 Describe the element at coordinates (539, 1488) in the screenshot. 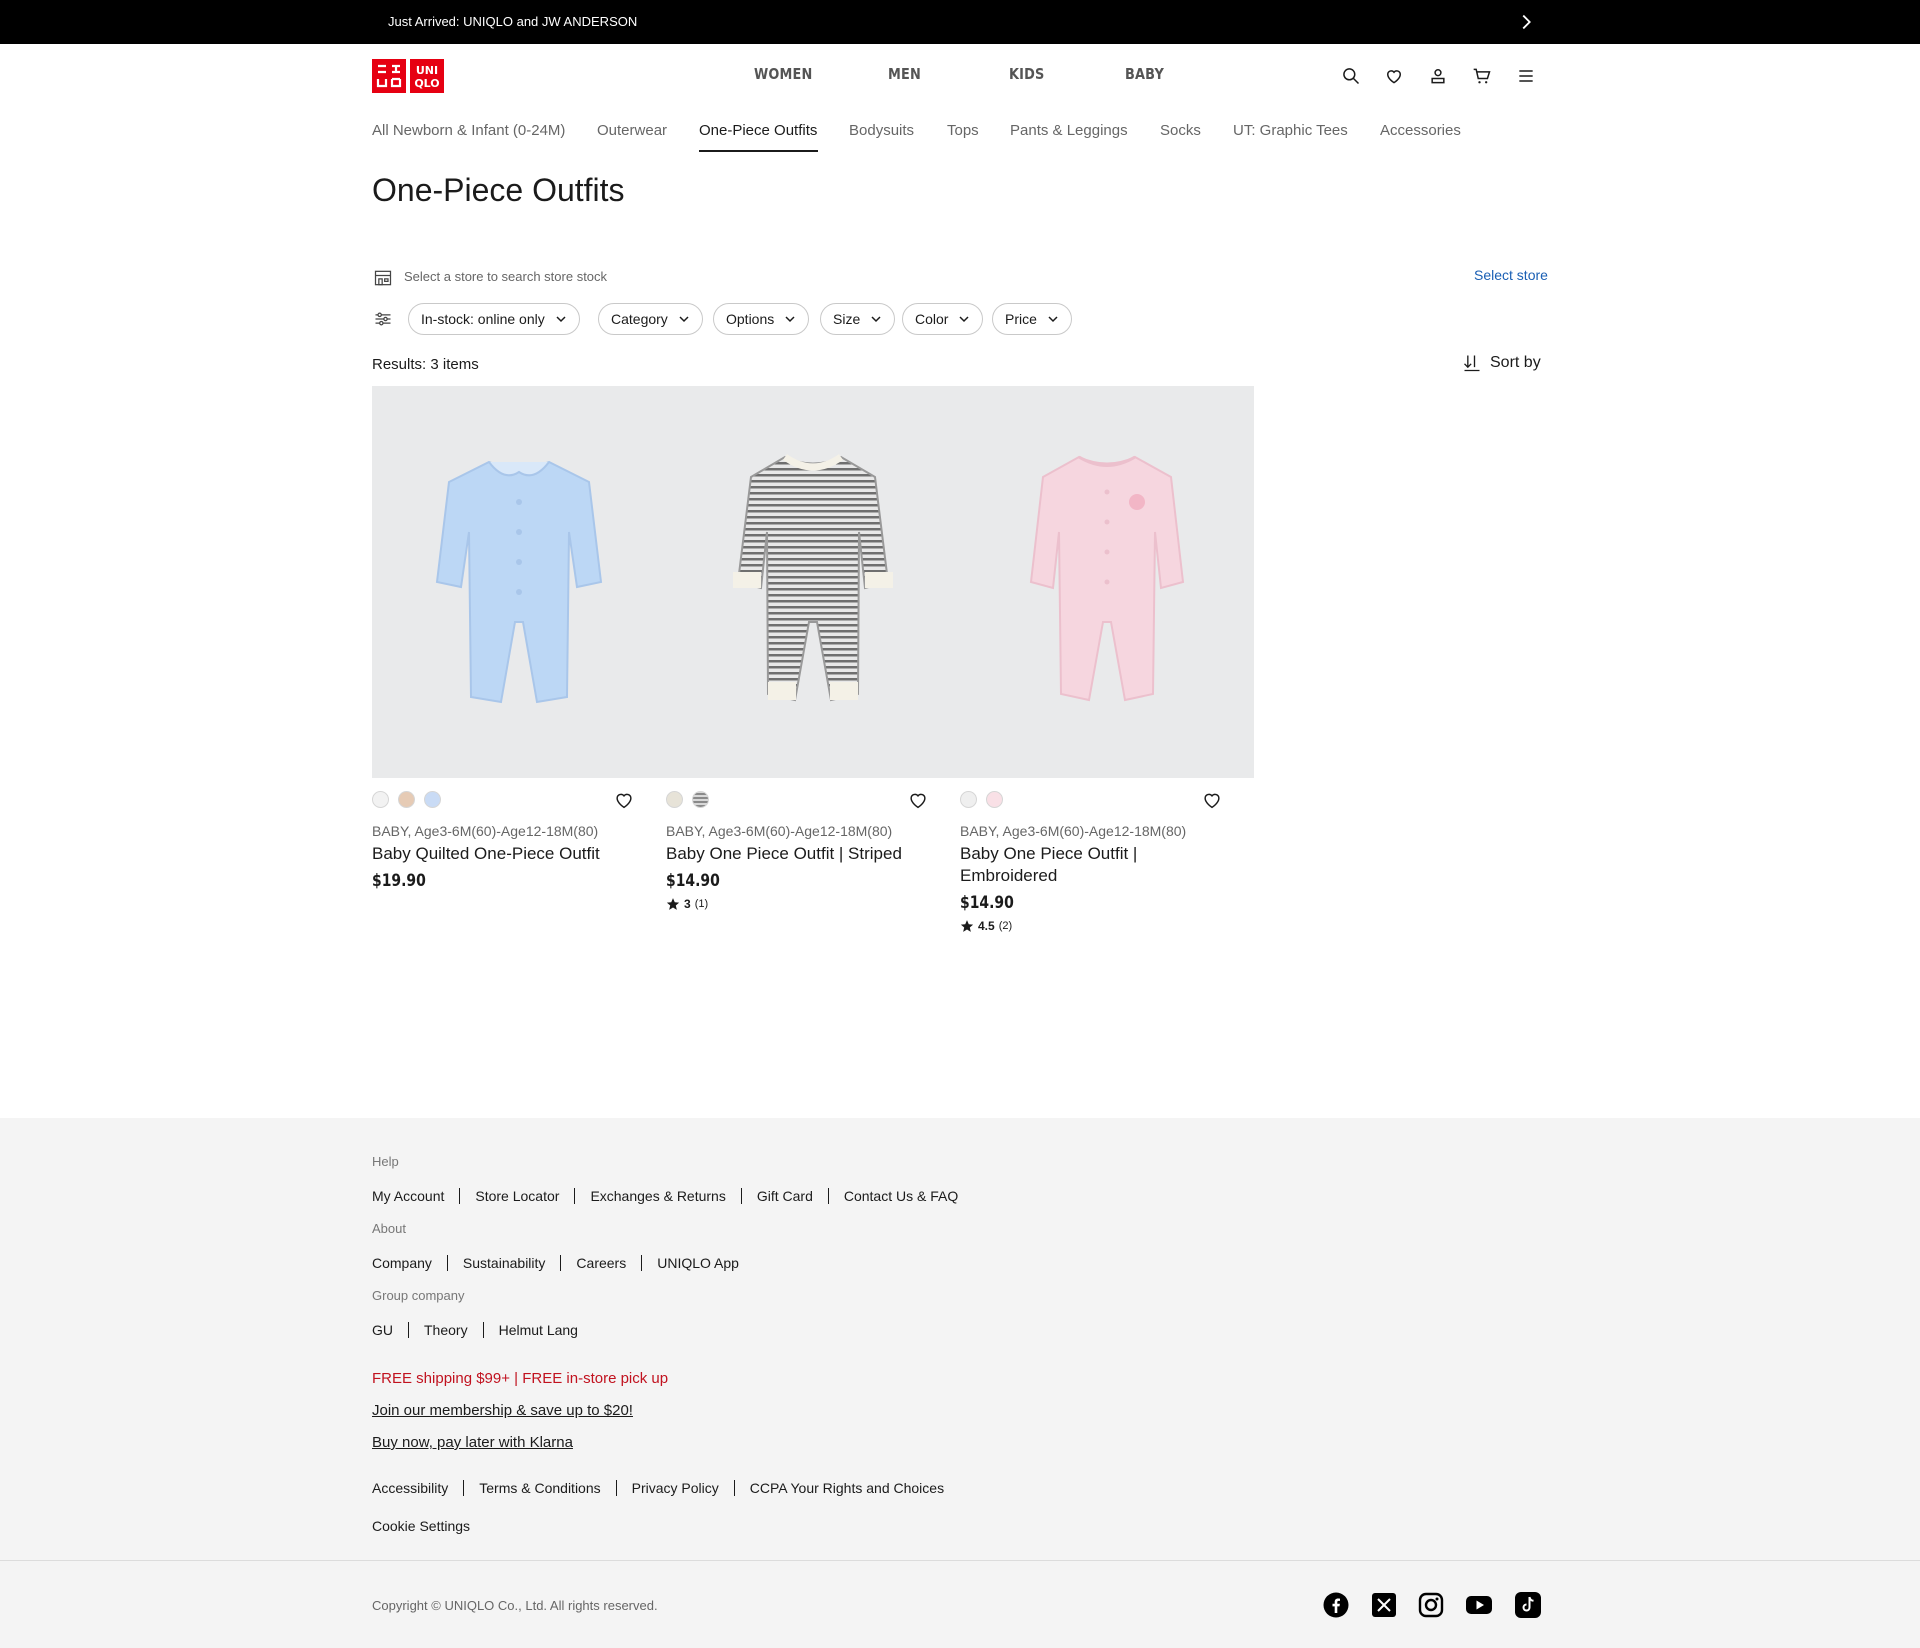

I see `footer-terms: Terms & Conditions` at that location.